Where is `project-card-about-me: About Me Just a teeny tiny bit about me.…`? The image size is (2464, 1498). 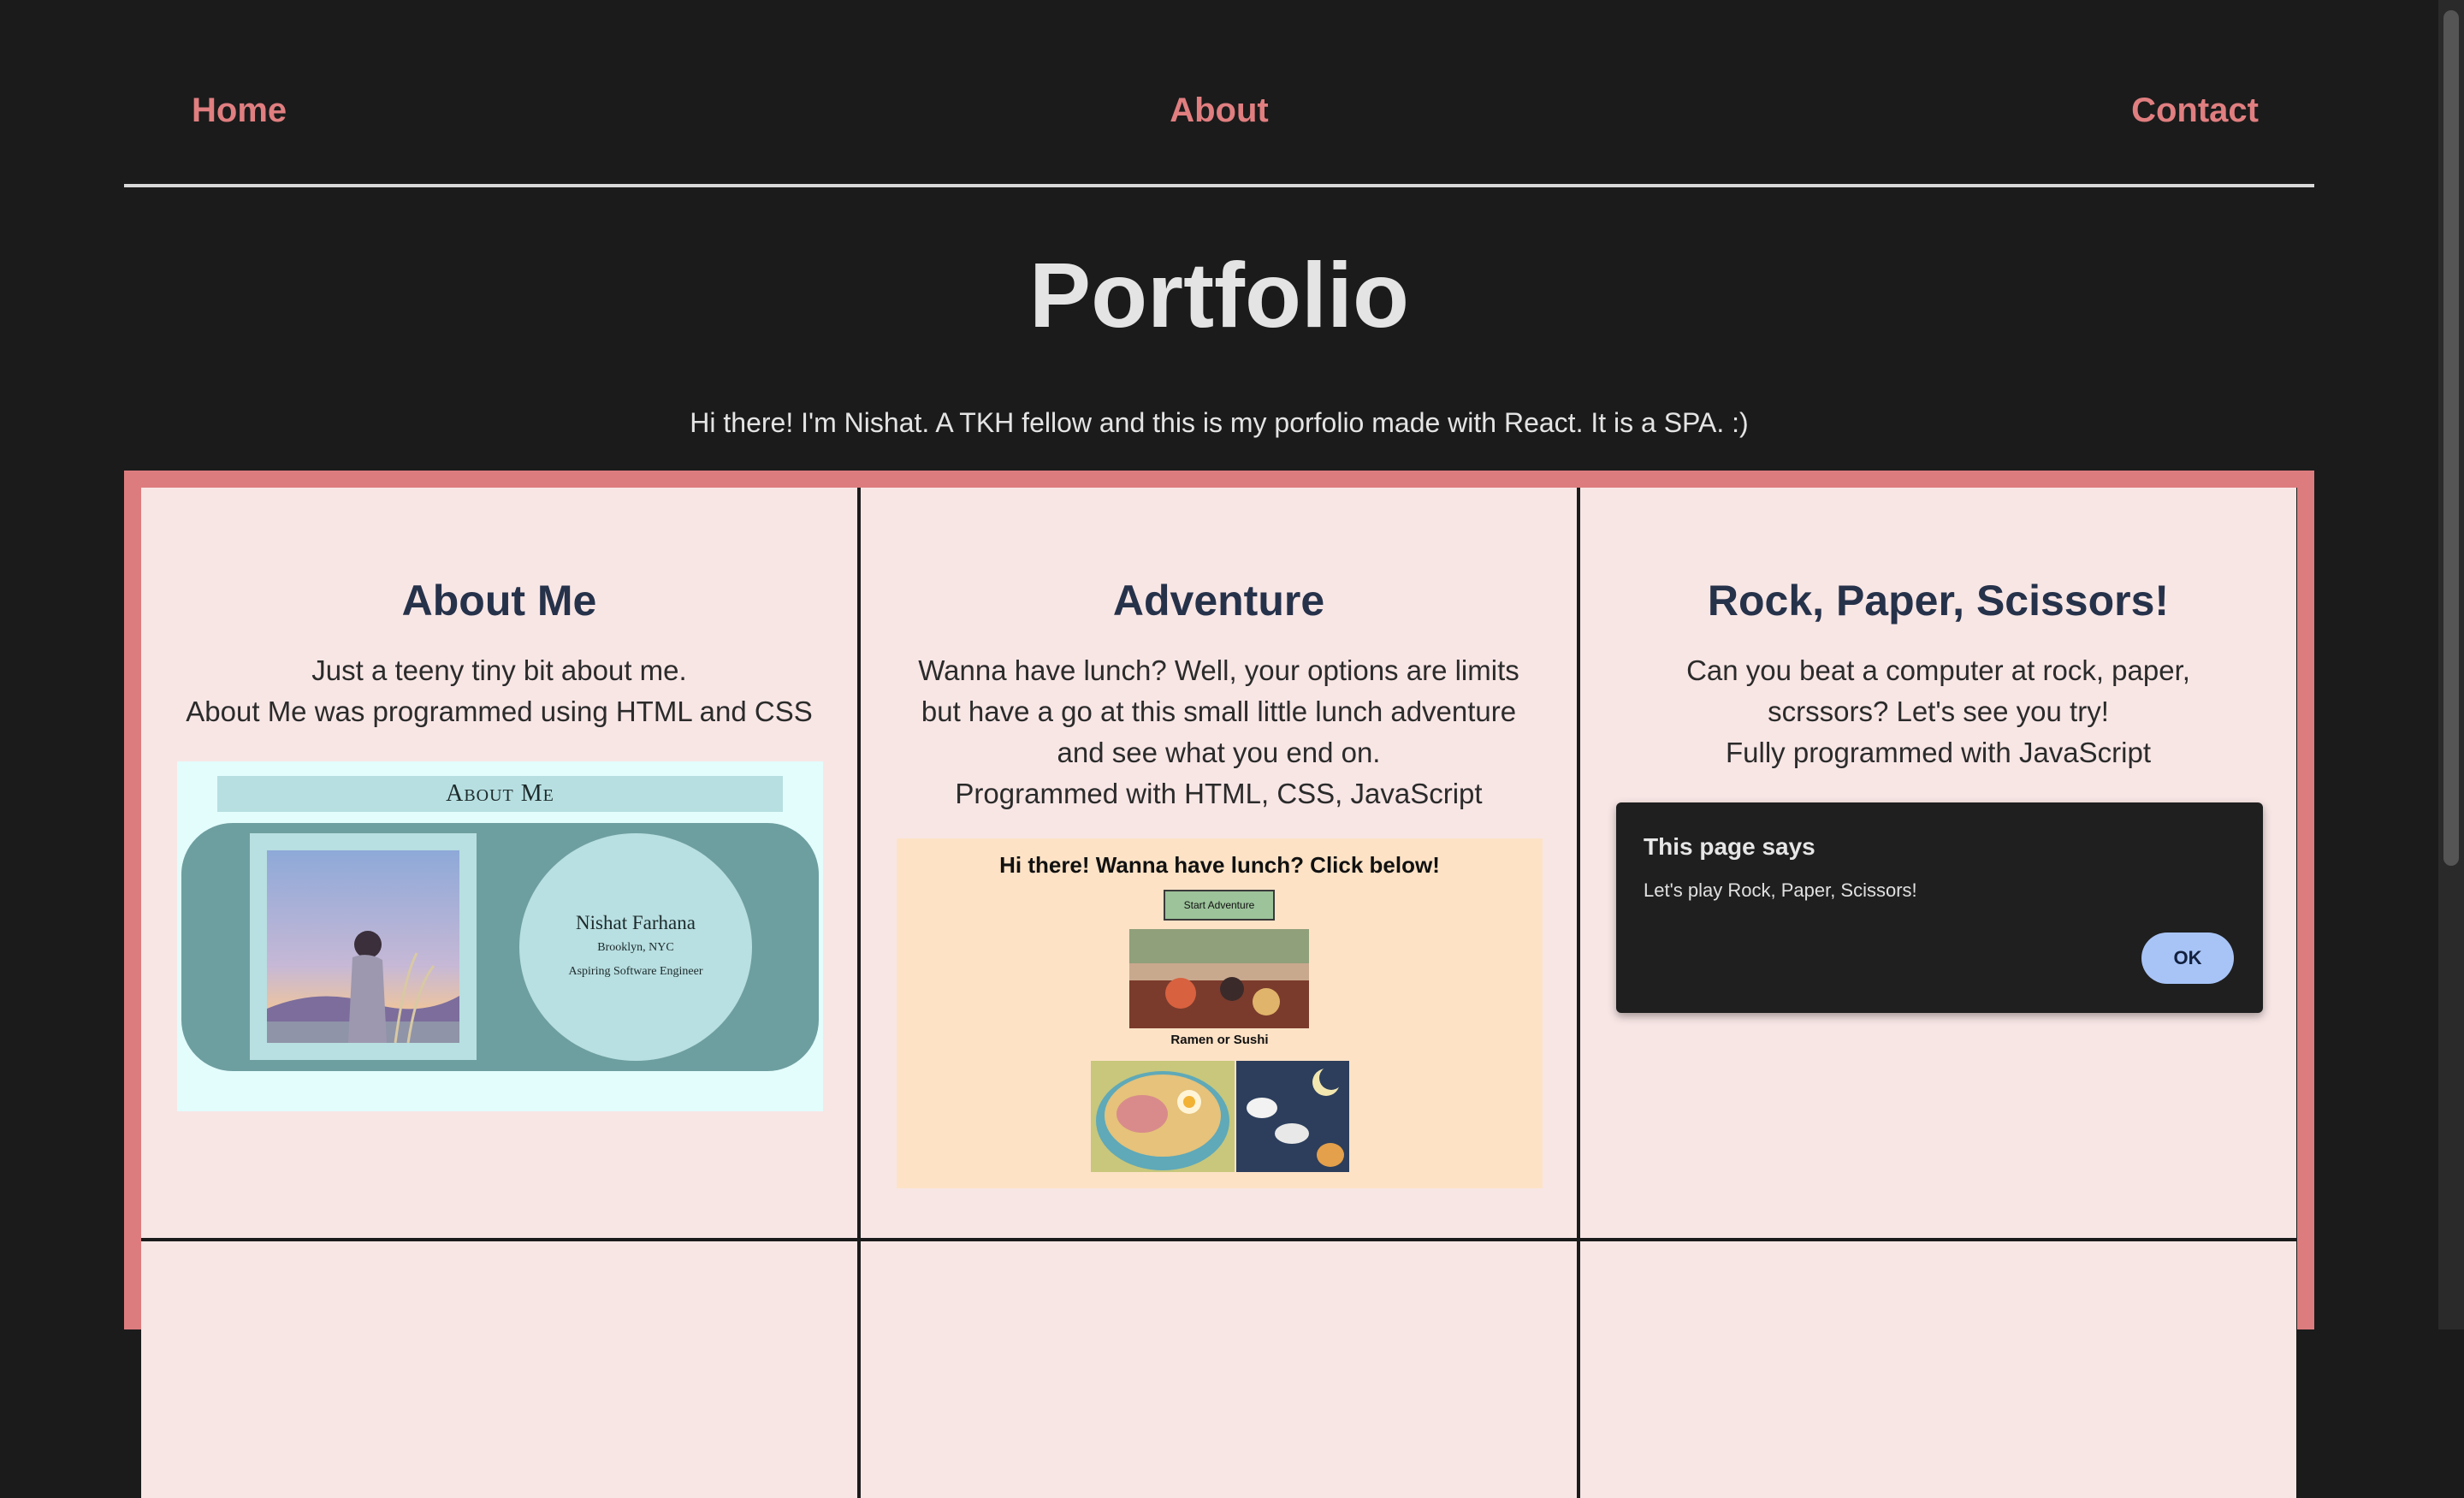
project-card-about-me: About Me Just a teeny tiny bit about me.… is located at coordinates (499, 863).